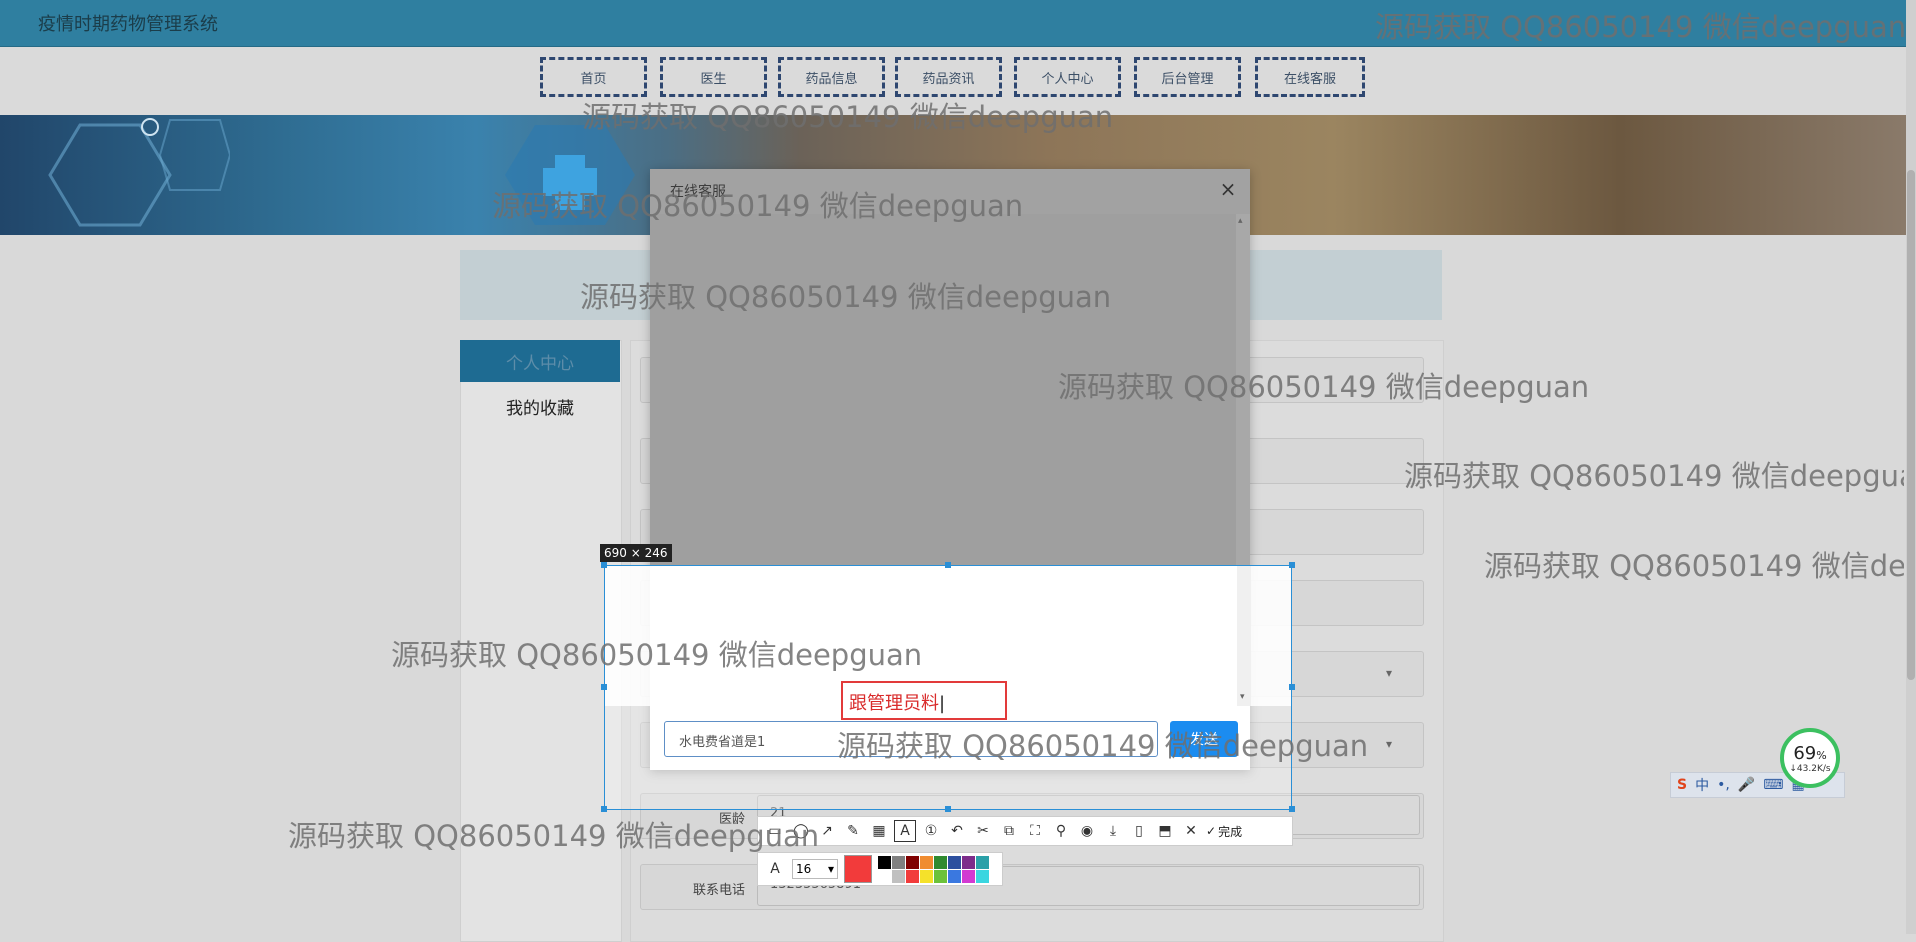  I want to click on sidebar-item-favorites: 我的收藏, so click(540, 406).